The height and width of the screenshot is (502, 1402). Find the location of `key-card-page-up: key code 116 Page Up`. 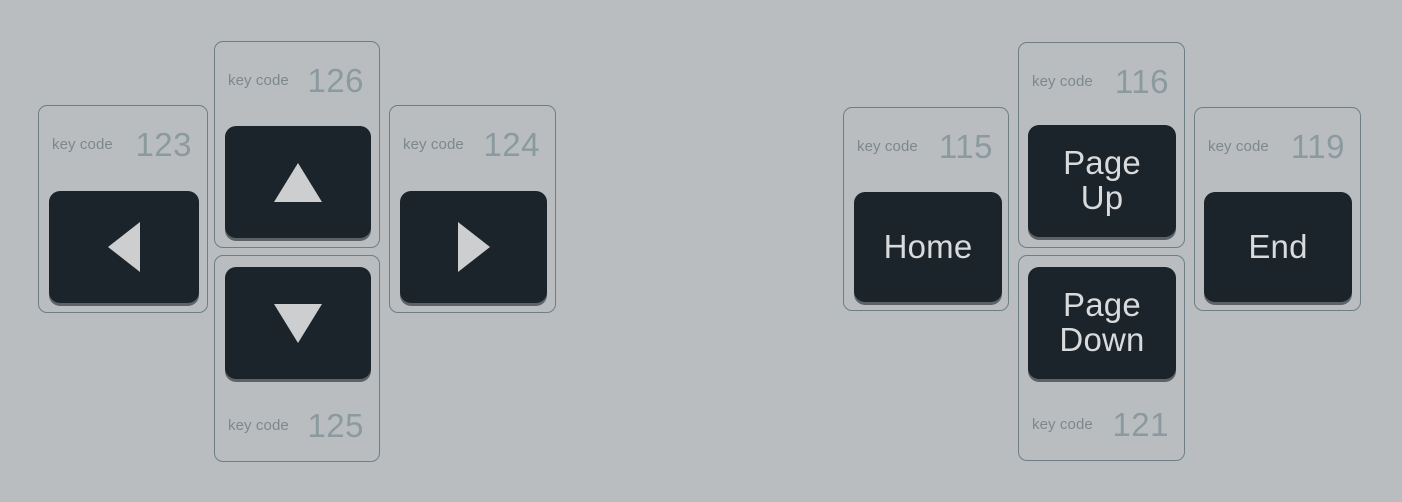

key-card-page-up: key code 116 Page Up is located at coordinates (1101, 145).